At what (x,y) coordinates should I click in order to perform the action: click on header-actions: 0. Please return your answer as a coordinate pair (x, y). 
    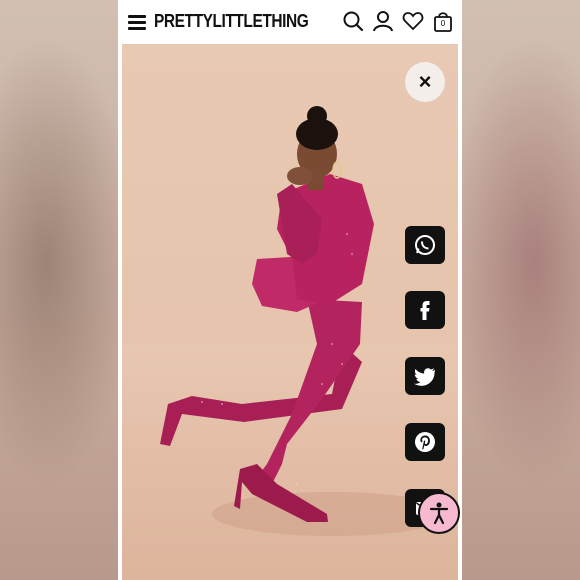
    Looking at the image, I should click on (398, 21).